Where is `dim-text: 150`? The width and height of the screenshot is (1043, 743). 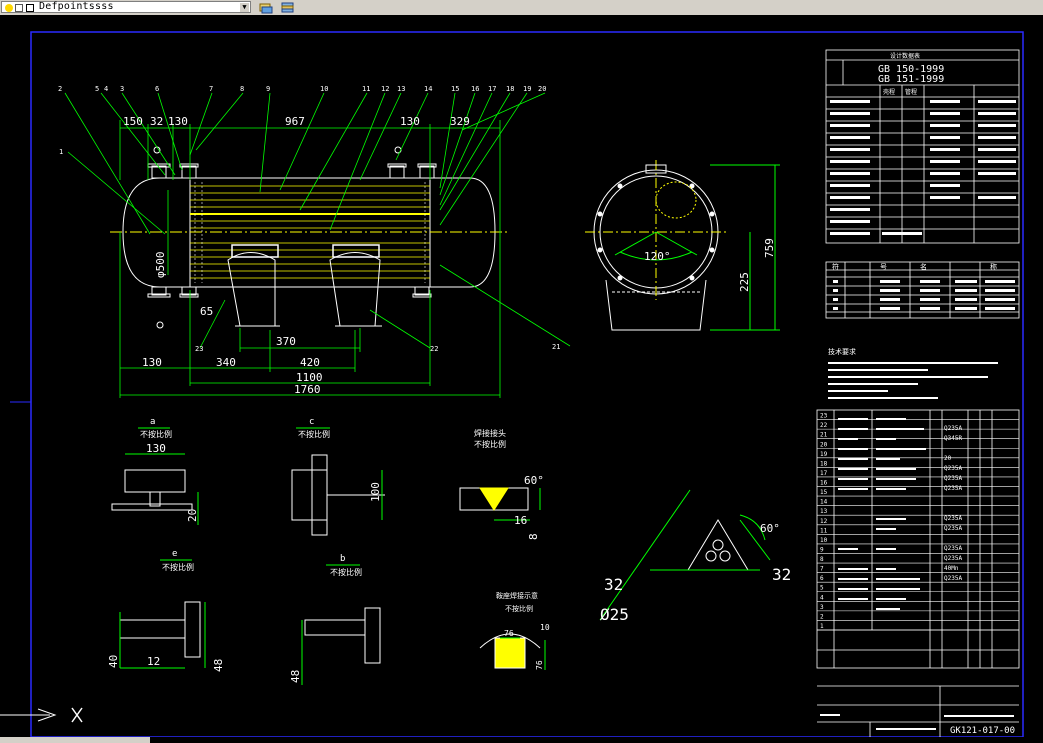
dim-text: 150 is located at coordinates (133, 121).